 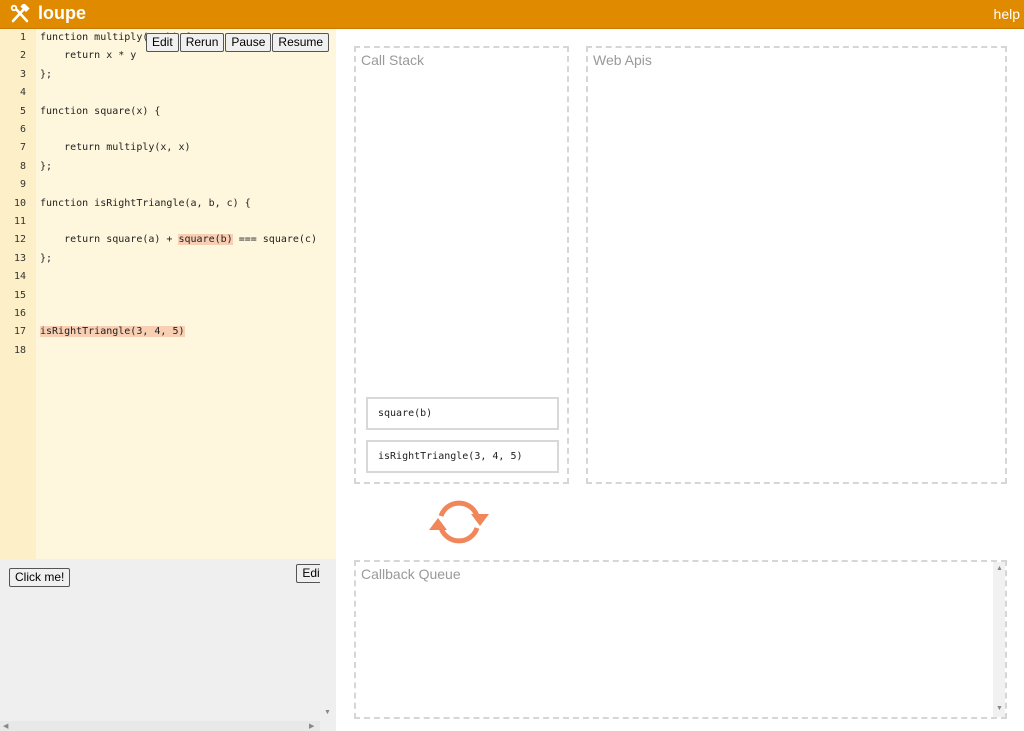 What do you see at coordinates (22, 148) in the screenshot?
I see `line-number: 7` at bounding box center [22, 148].